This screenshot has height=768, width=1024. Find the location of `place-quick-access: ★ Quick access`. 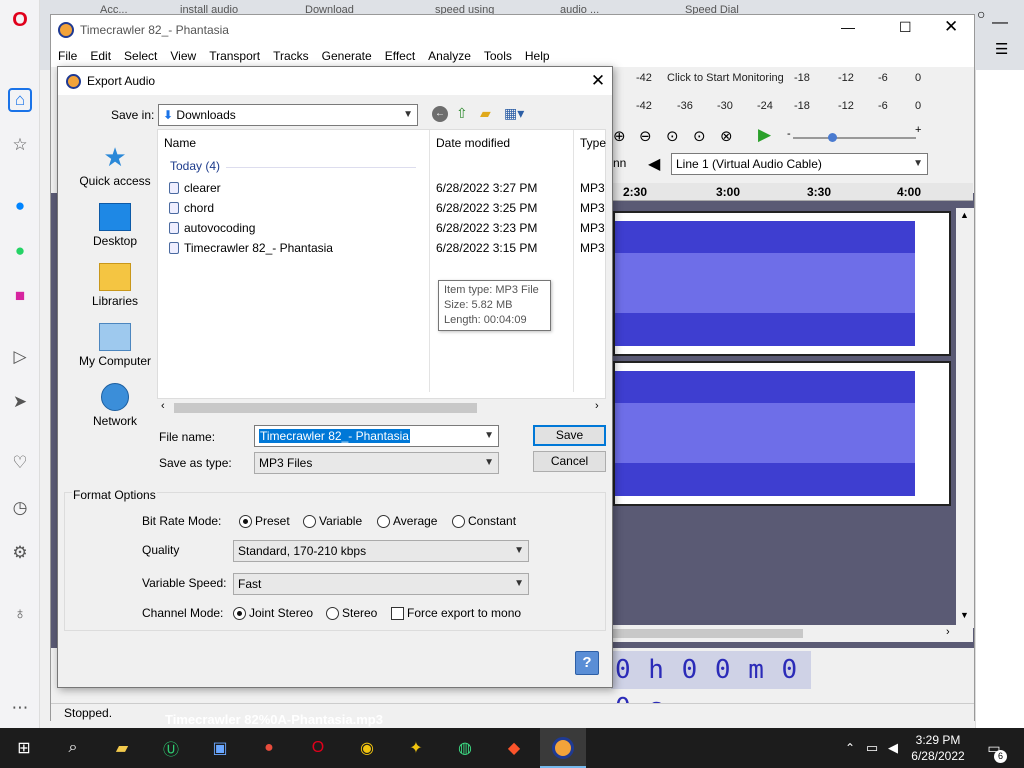

place-quick-access: ★ Quick access is located at coordinates (115, 165).